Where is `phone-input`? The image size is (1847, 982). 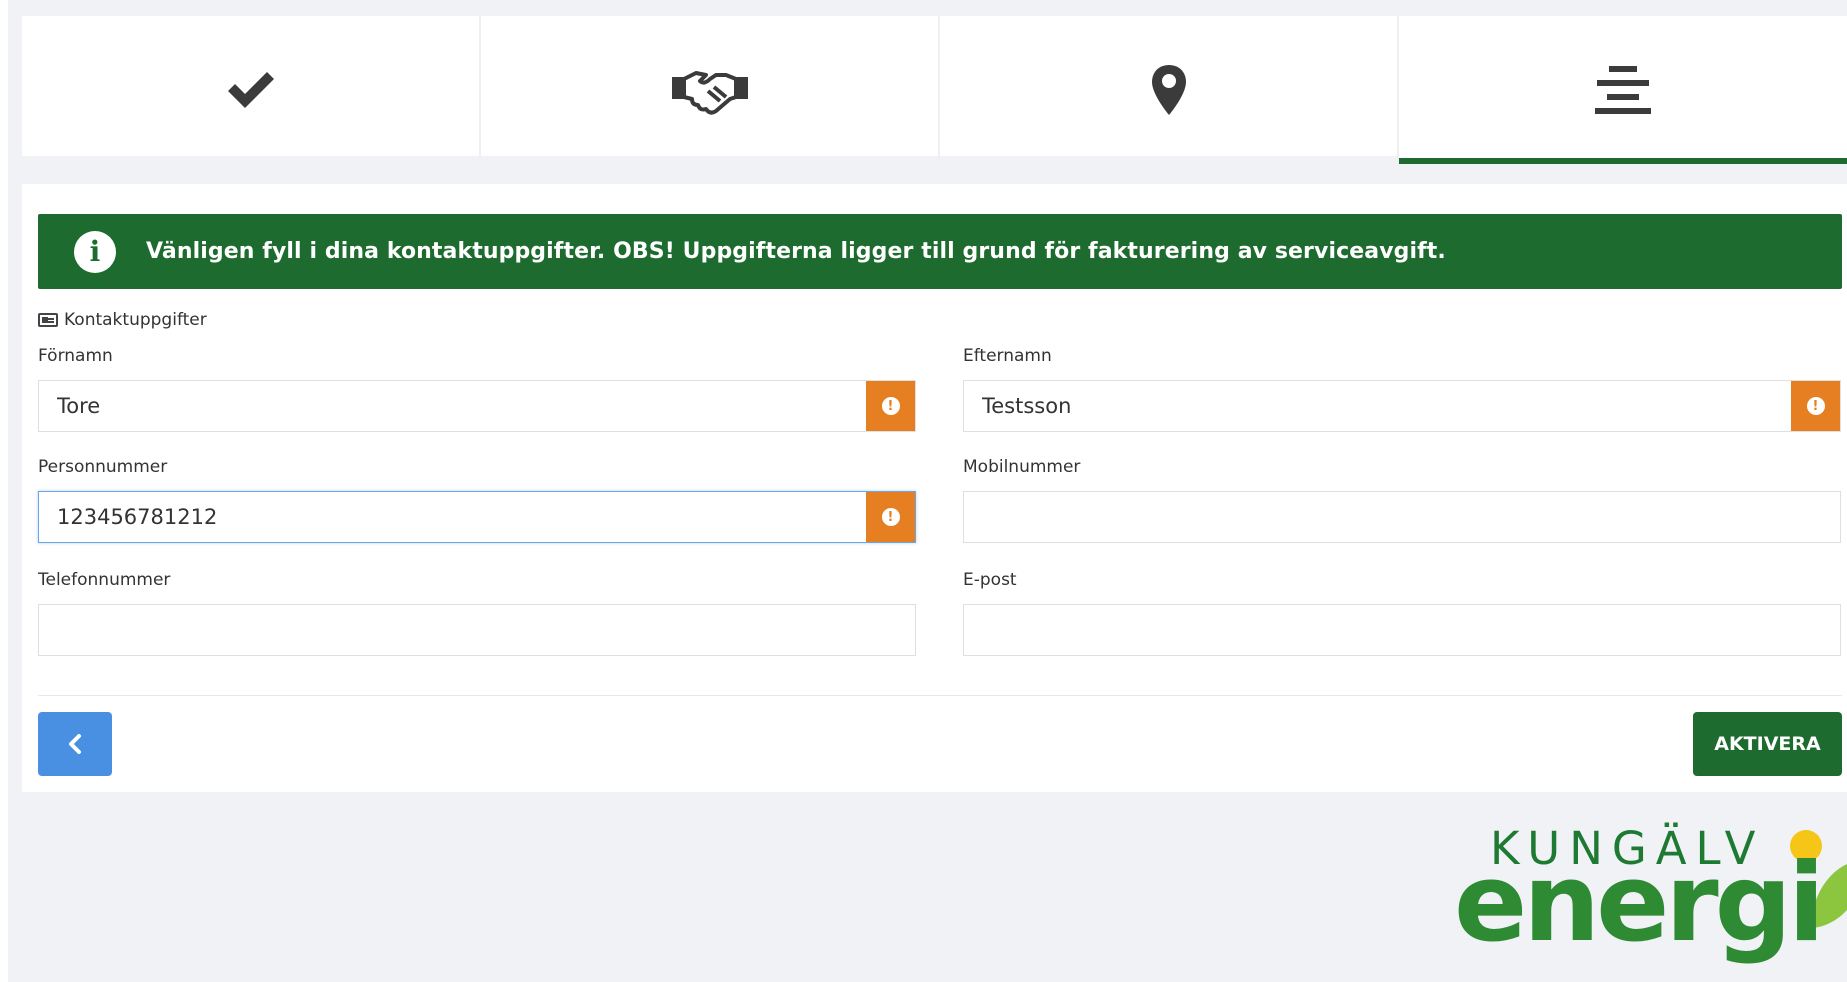 phone-input is located at coordinates (477, 630).